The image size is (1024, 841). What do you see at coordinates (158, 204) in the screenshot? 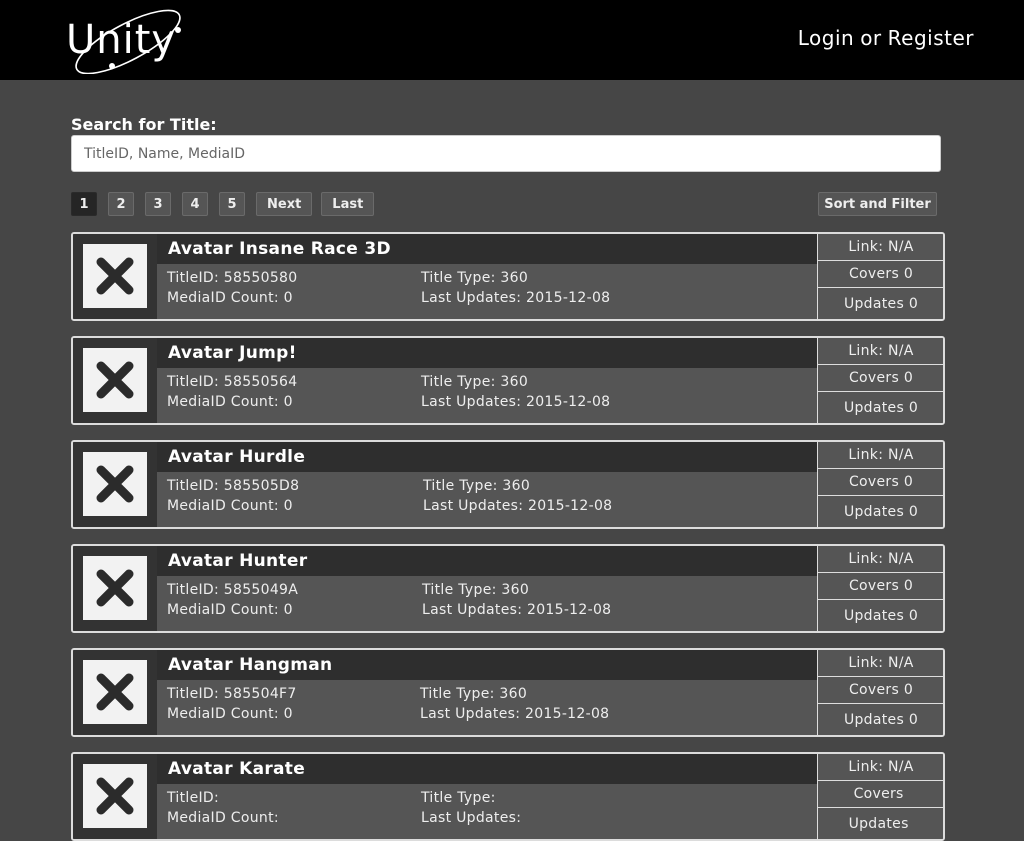
I see `page-button-3: 3` at bounding box center [158, 204].